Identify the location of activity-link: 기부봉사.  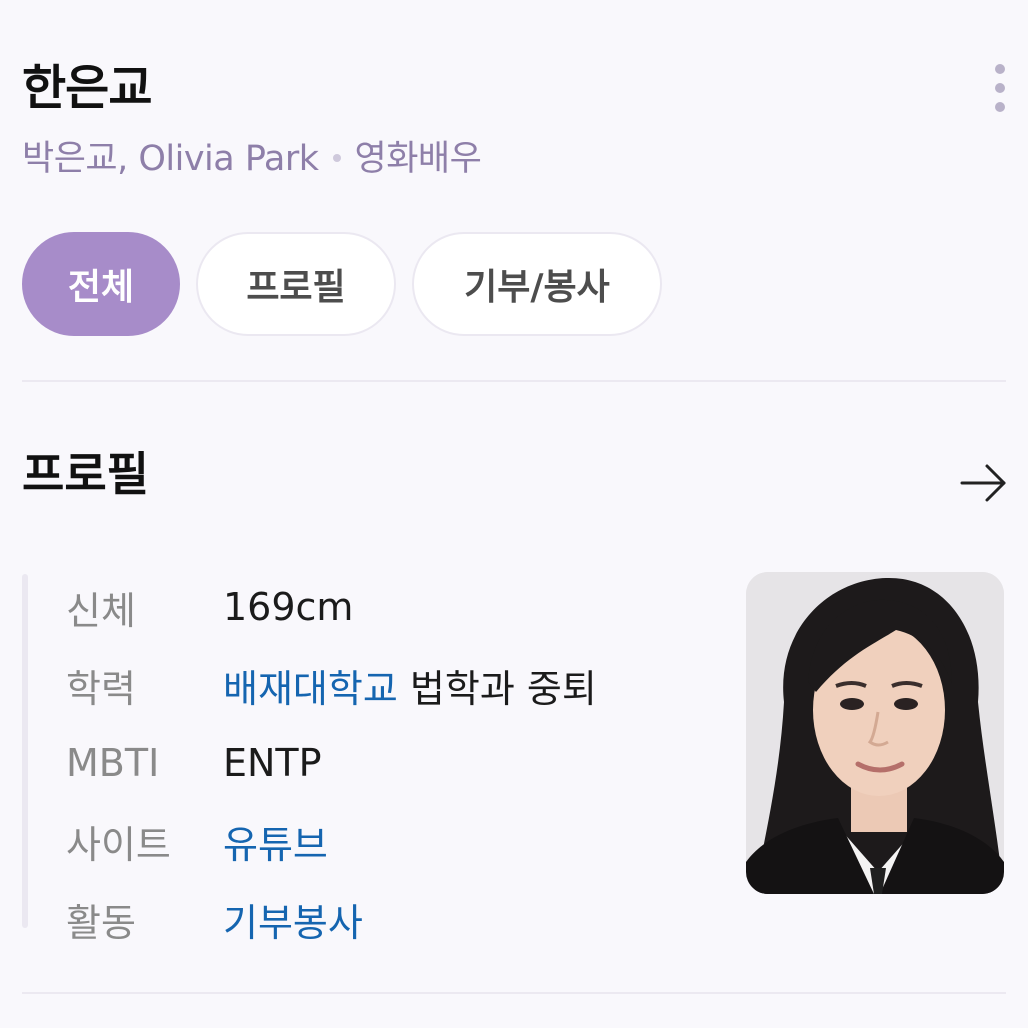
(293, 919).